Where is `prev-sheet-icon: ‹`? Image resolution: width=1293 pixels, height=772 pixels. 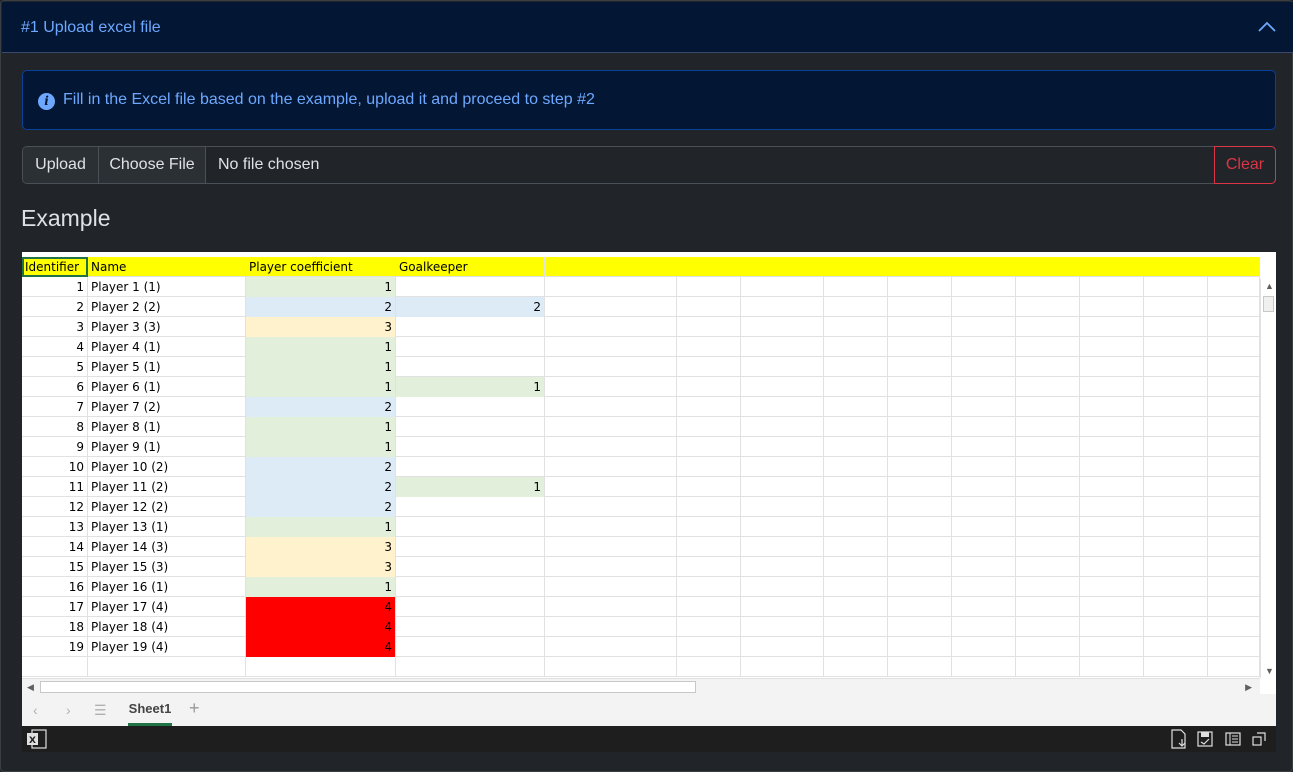 prev-sheet-icon: ‹ is located at coordinates (35, 710).